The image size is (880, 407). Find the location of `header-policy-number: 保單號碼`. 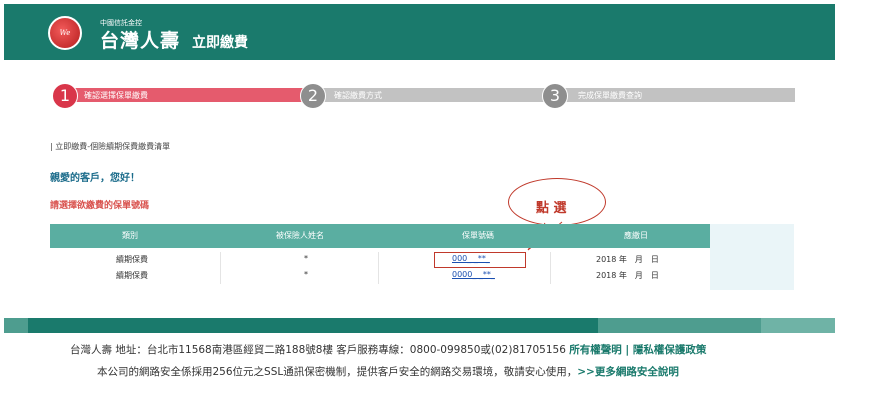

header-policy-number: 保單號碼 is located at coordinates (478, 235).